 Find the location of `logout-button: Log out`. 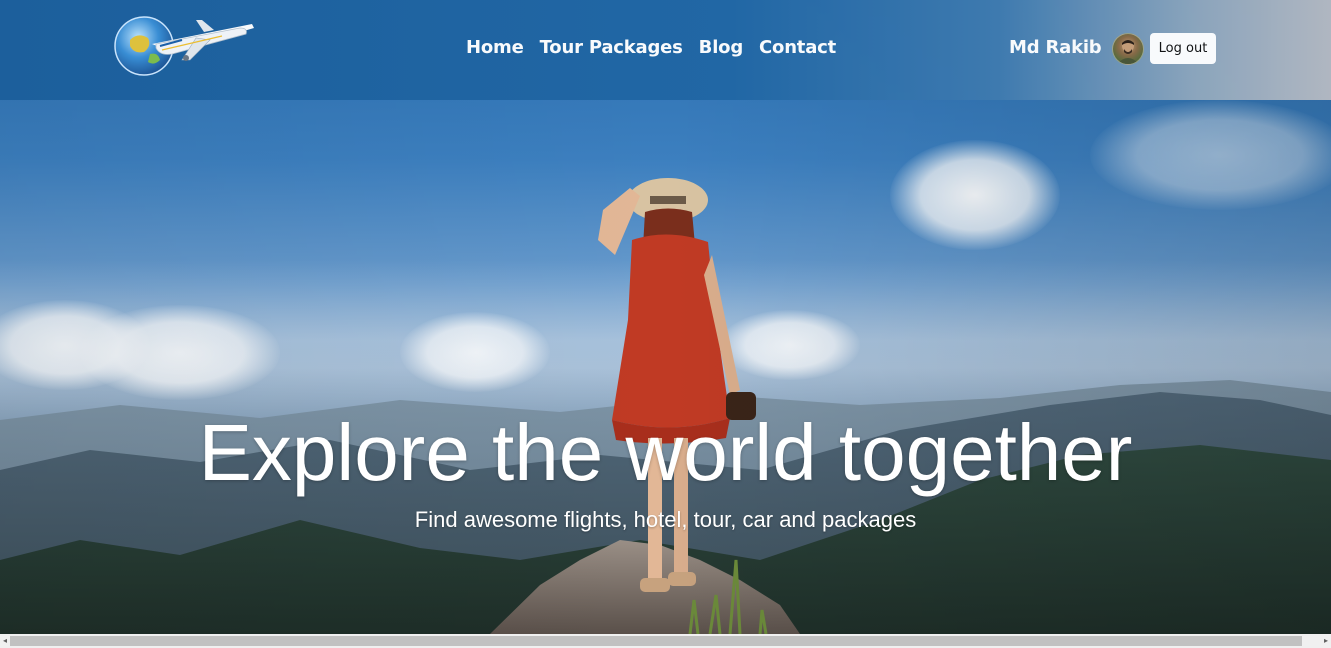

logout-button: Log out is located at coordinates (1183, 48).